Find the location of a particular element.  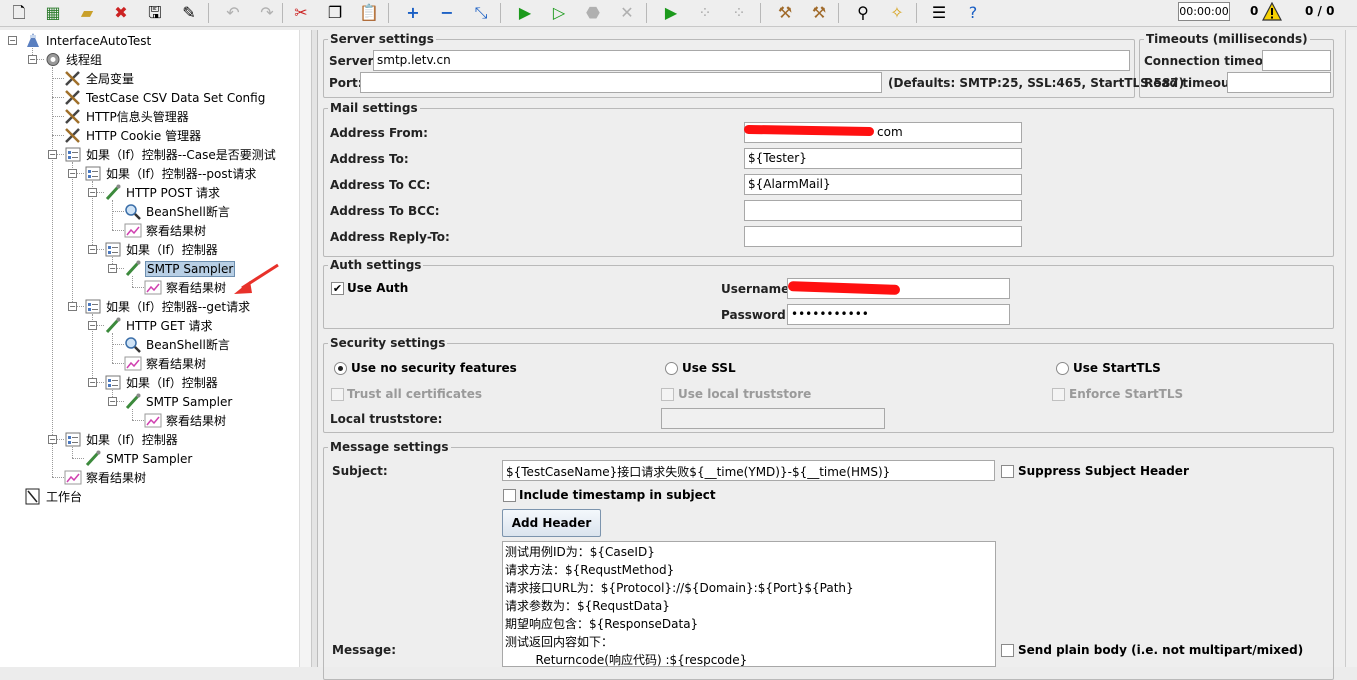

undo-icon: ↶ is located at coordinates (233, 13).